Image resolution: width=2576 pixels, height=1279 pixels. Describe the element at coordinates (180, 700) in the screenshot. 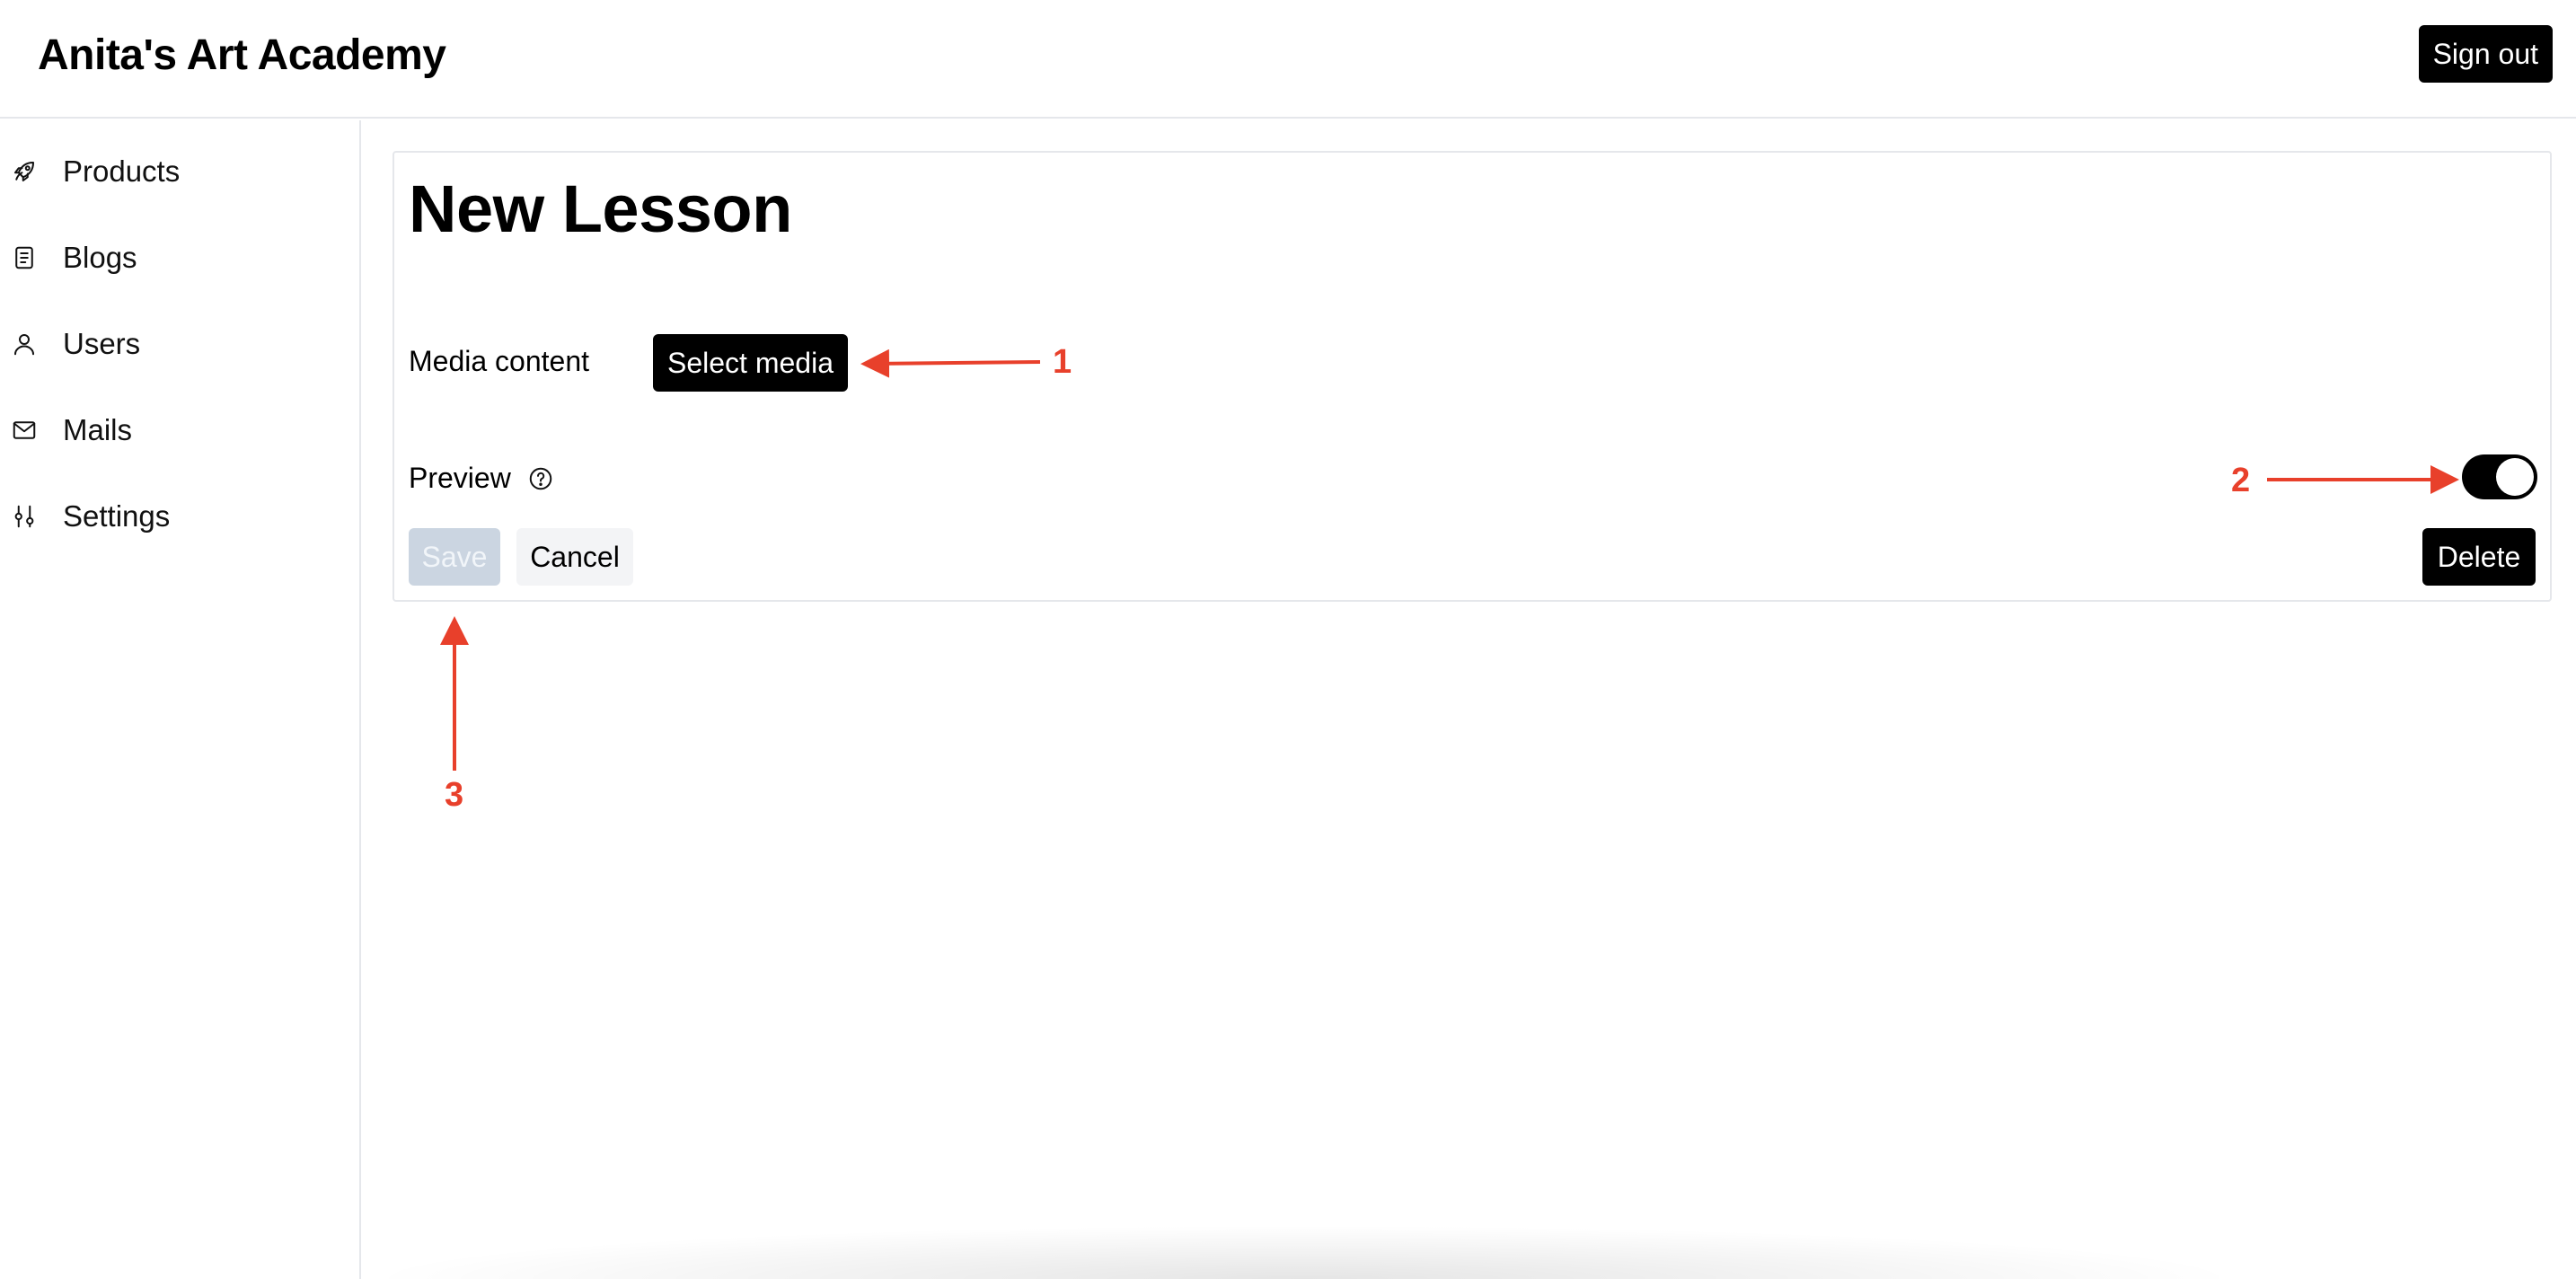

I see `sidebar: Products Blogs Users Mails Settings` at that location.